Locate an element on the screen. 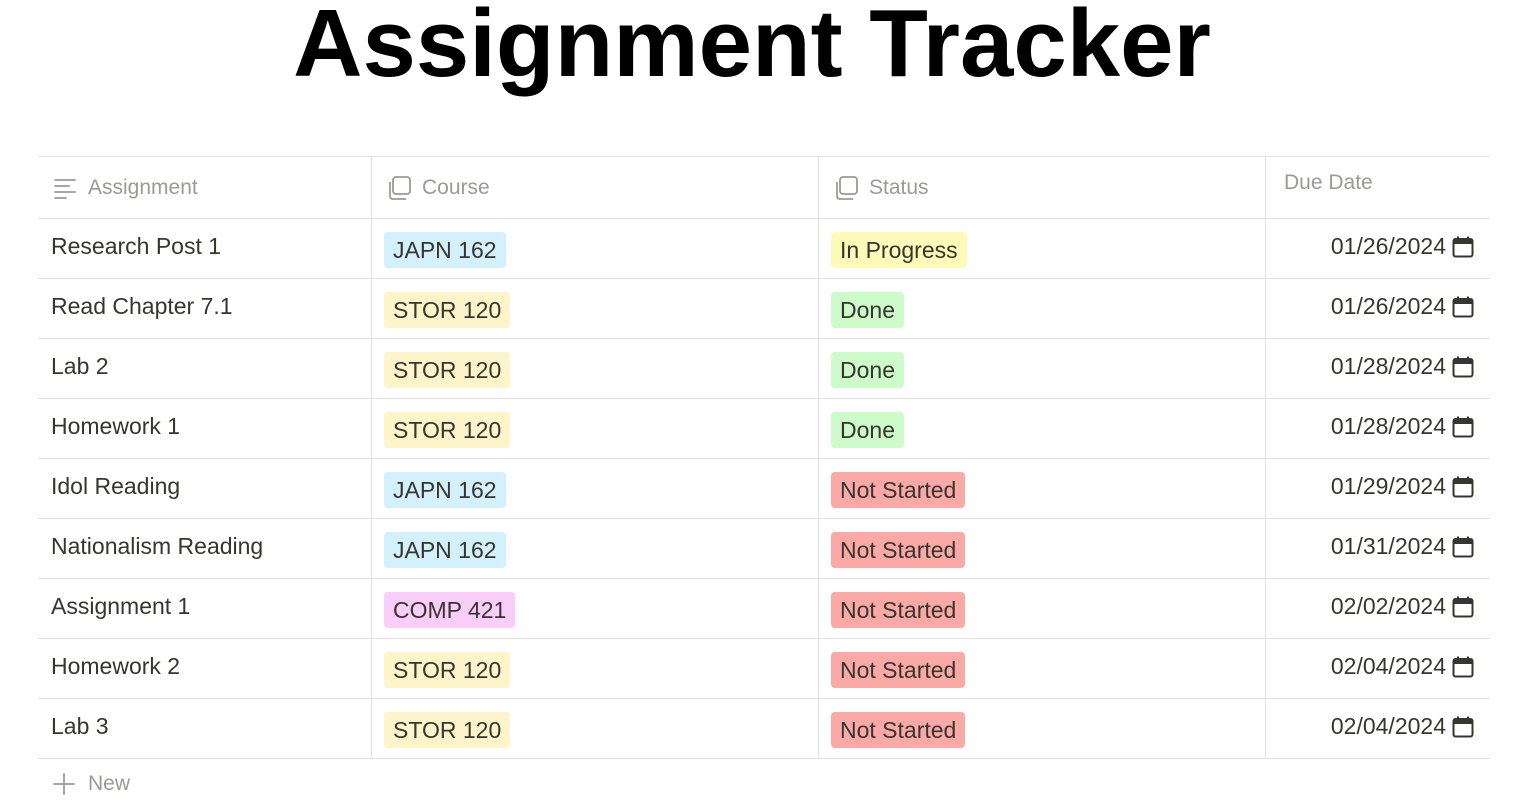 The image size is (1524, 809). assignment-cell: Nationalism Reading is located at coordinates (205, 548).